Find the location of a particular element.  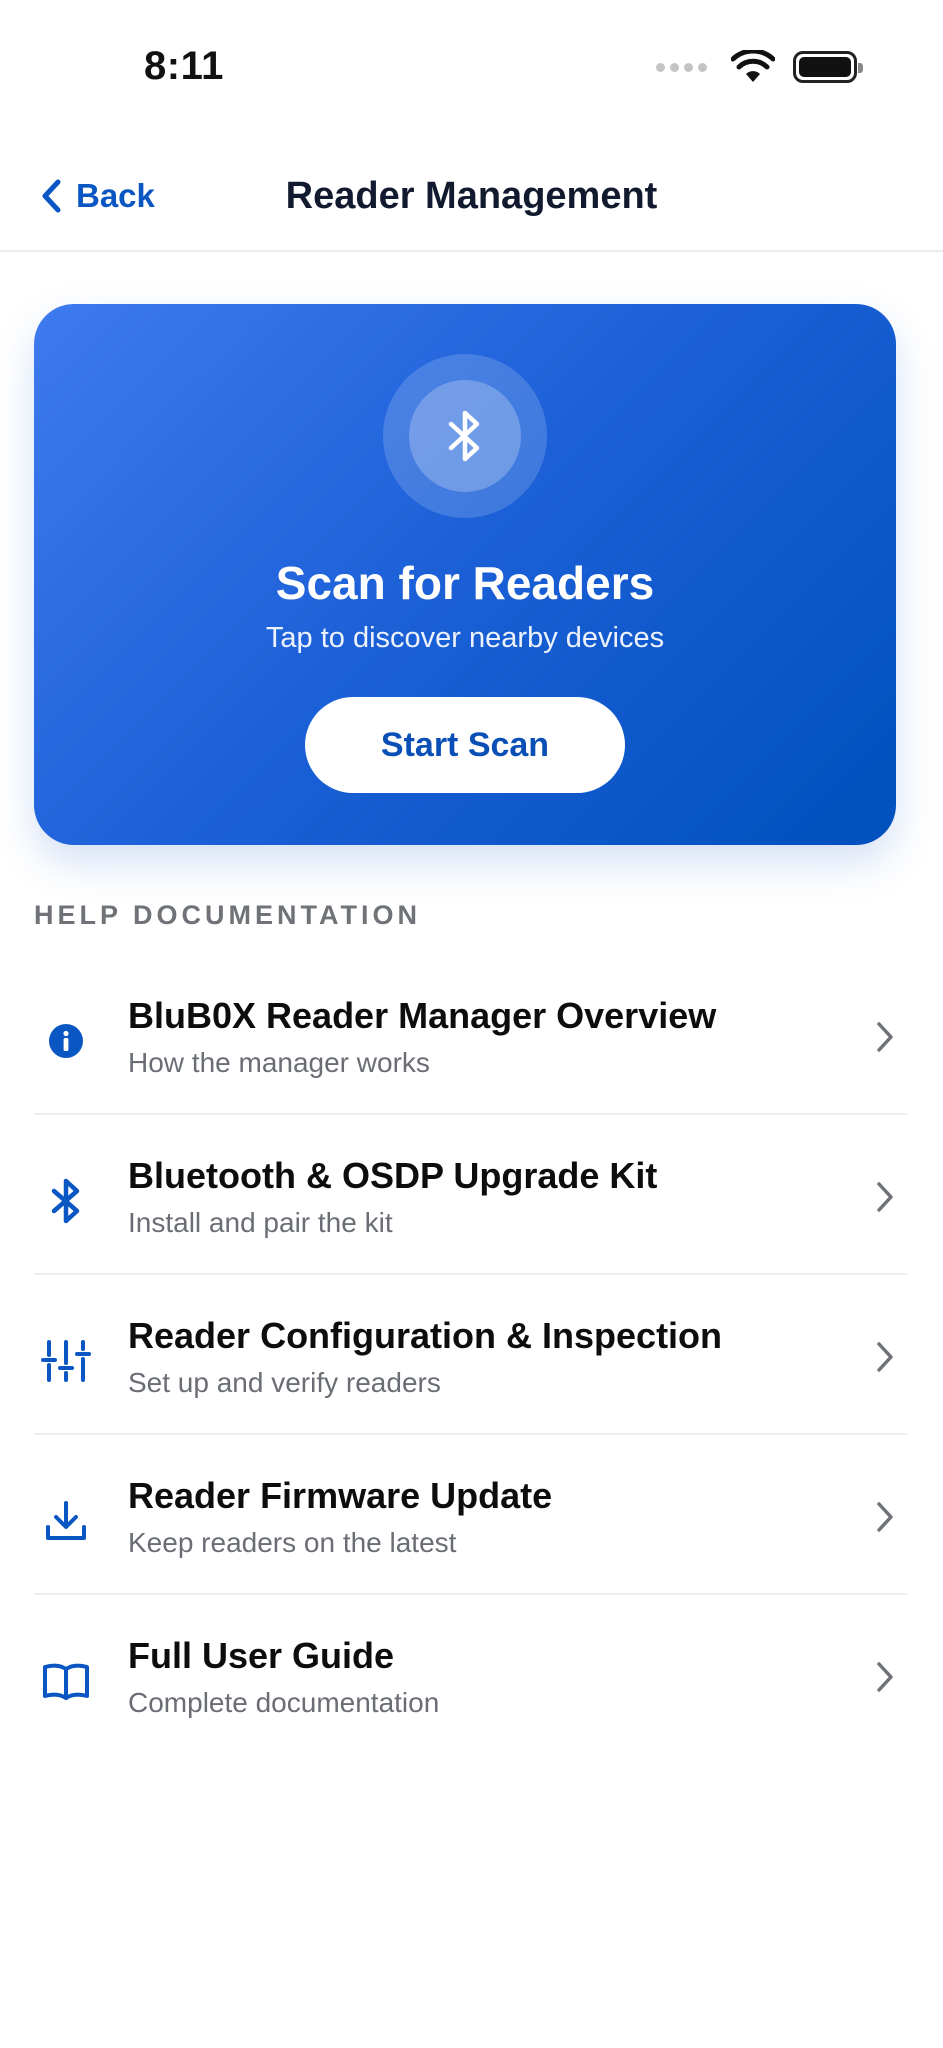

scan-subtitle: Tap to discover nearby devices is located at coordinates (465, 638).